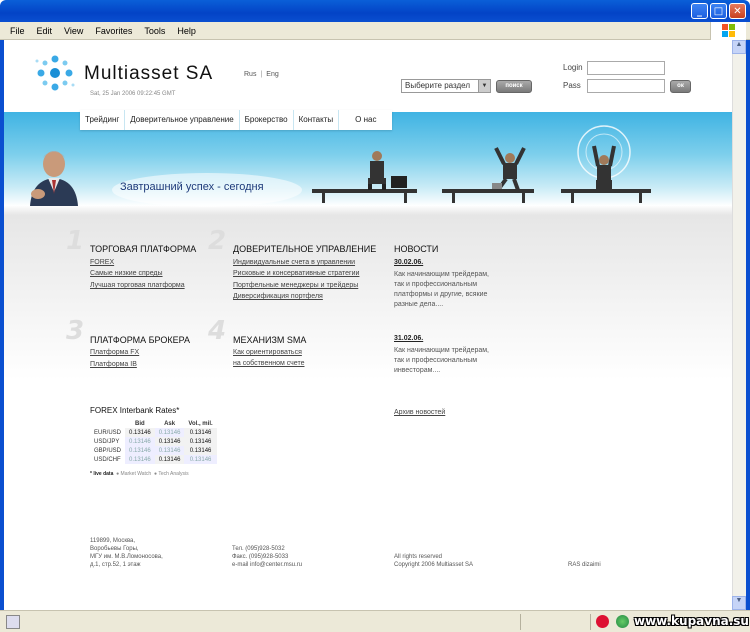 The height and width of the screenshot is (632, 750). I want to click on table-header: Bid, so click(140, 424).